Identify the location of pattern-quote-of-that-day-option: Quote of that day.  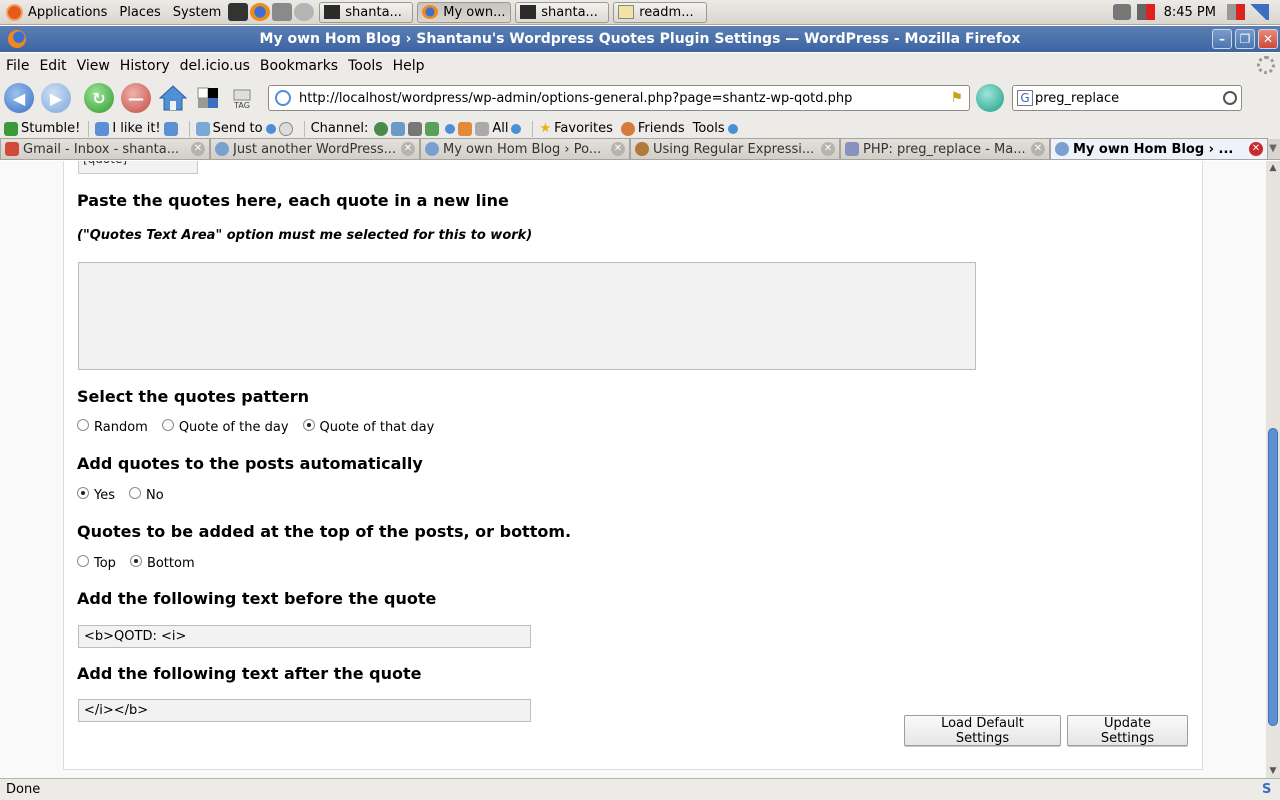
(368, 426).